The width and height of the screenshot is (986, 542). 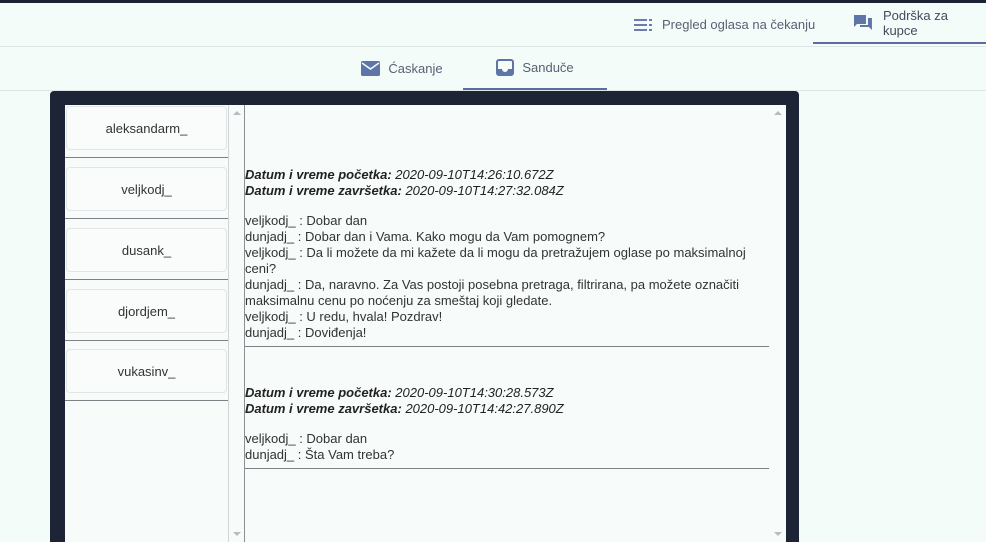 What do you see at coordinates (344, 316) in the screenshot?
I see `message: veljkodj_ : U redu, hvala! Pozdrav!` at bounding box center [344, 316].